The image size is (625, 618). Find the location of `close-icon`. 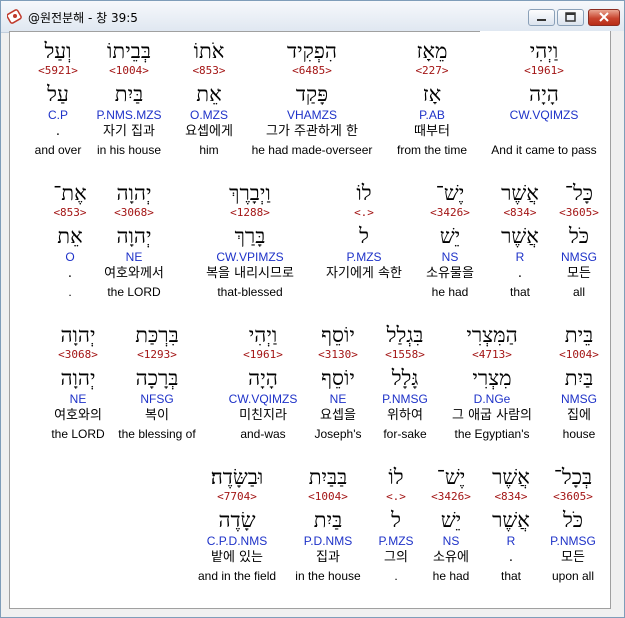

close-icon is located at coordinates (604, 17).